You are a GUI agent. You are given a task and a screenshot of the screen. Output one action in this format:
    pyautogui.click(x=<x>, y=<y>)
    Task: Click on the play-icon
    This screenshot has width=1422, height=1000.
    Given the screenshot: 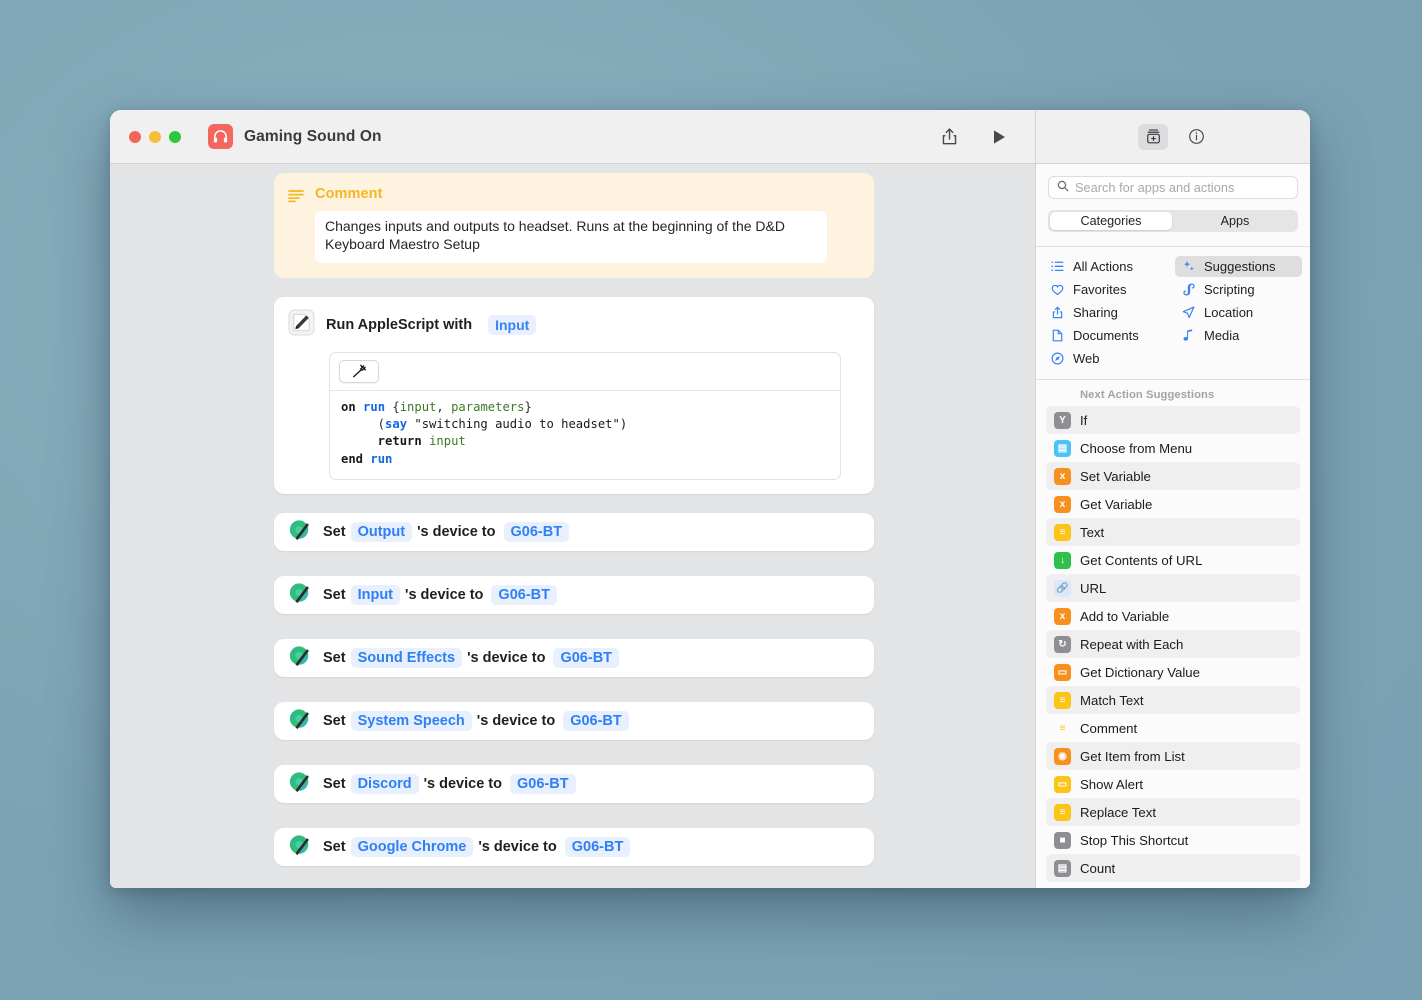 What is the action you would take?
    pyautogui.click(x=999, y=137)
    